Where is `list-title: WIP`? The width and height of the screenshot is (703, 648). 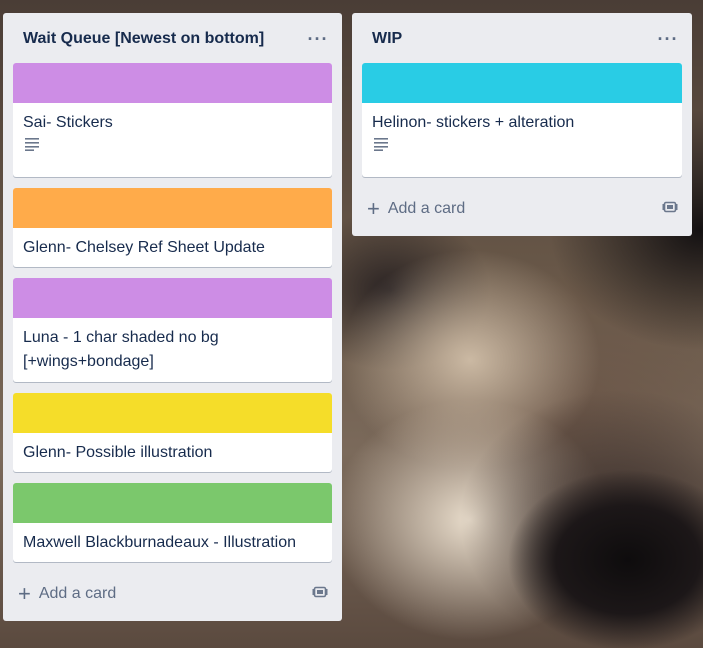
list-title: WIP is located at coordinates (382, 39).